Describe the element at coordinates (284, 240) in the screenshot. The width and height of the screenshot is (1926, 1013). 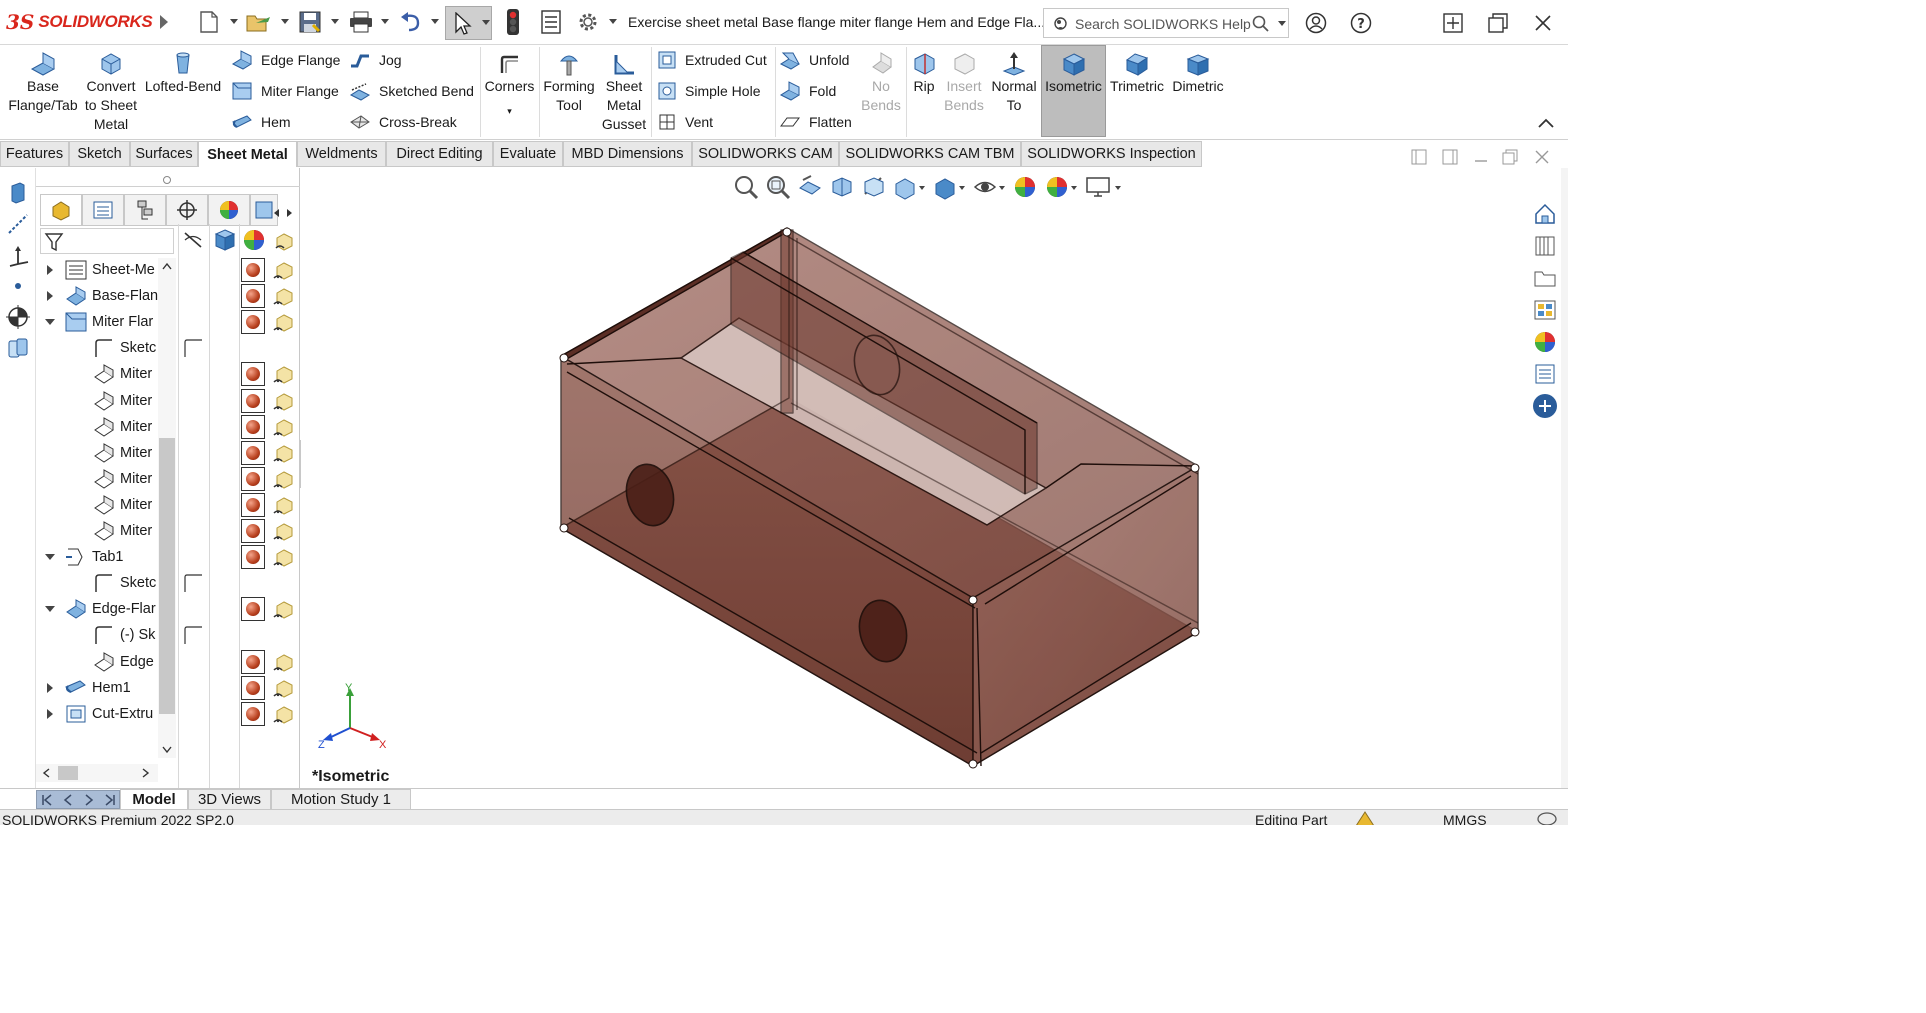
I see `transparency-column-icon` at that location.